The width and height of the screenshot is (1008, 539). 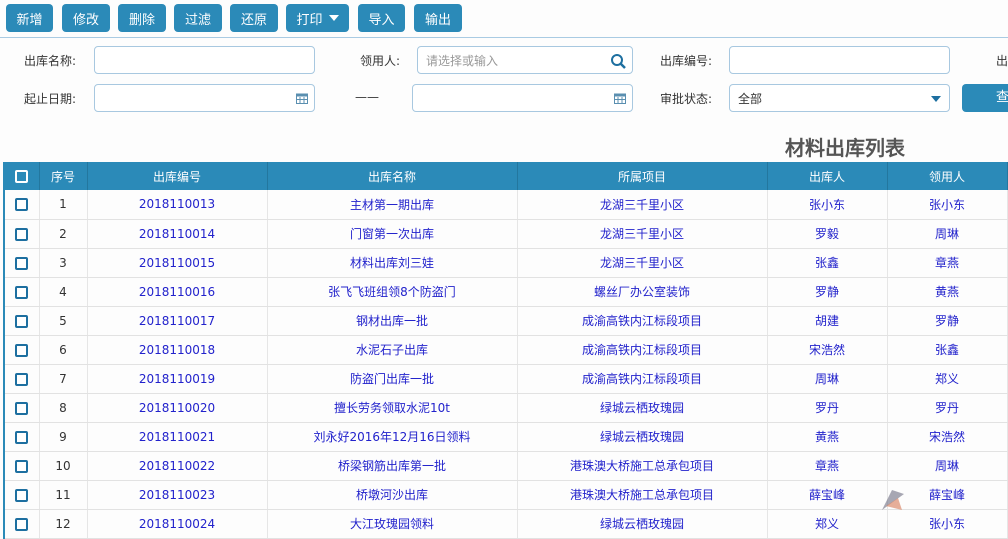 I want to click on divider, so click(x=504, y=37).